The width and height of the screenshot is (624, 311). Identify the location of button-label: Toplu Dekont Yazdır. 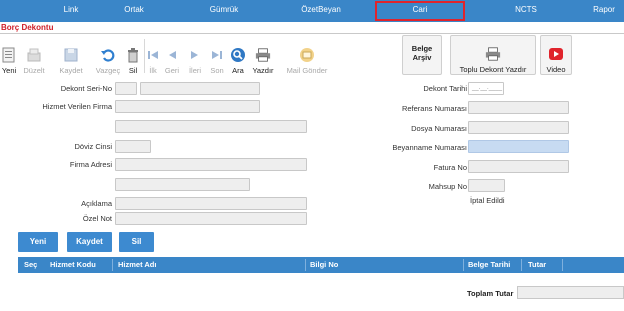
(493, 69).